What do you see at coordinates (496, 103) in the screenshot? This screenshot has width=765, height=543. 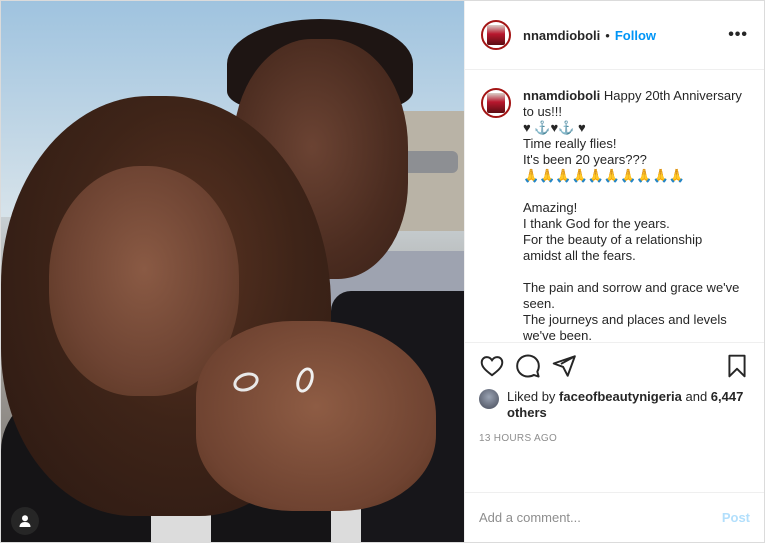 I see `caption-avatar` at bounding box center [496, 103].